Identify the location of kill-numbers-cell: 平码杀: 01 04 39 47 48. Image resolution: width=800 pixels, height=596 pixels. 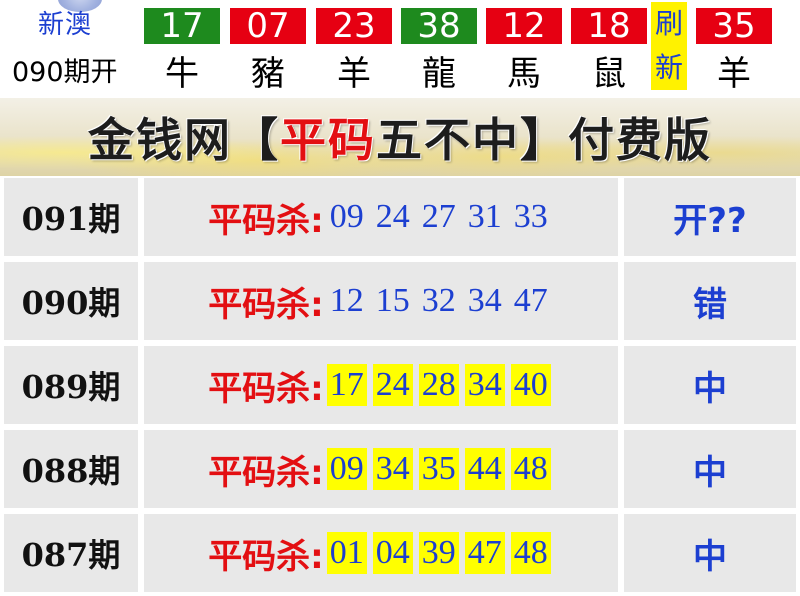
(381, 553).